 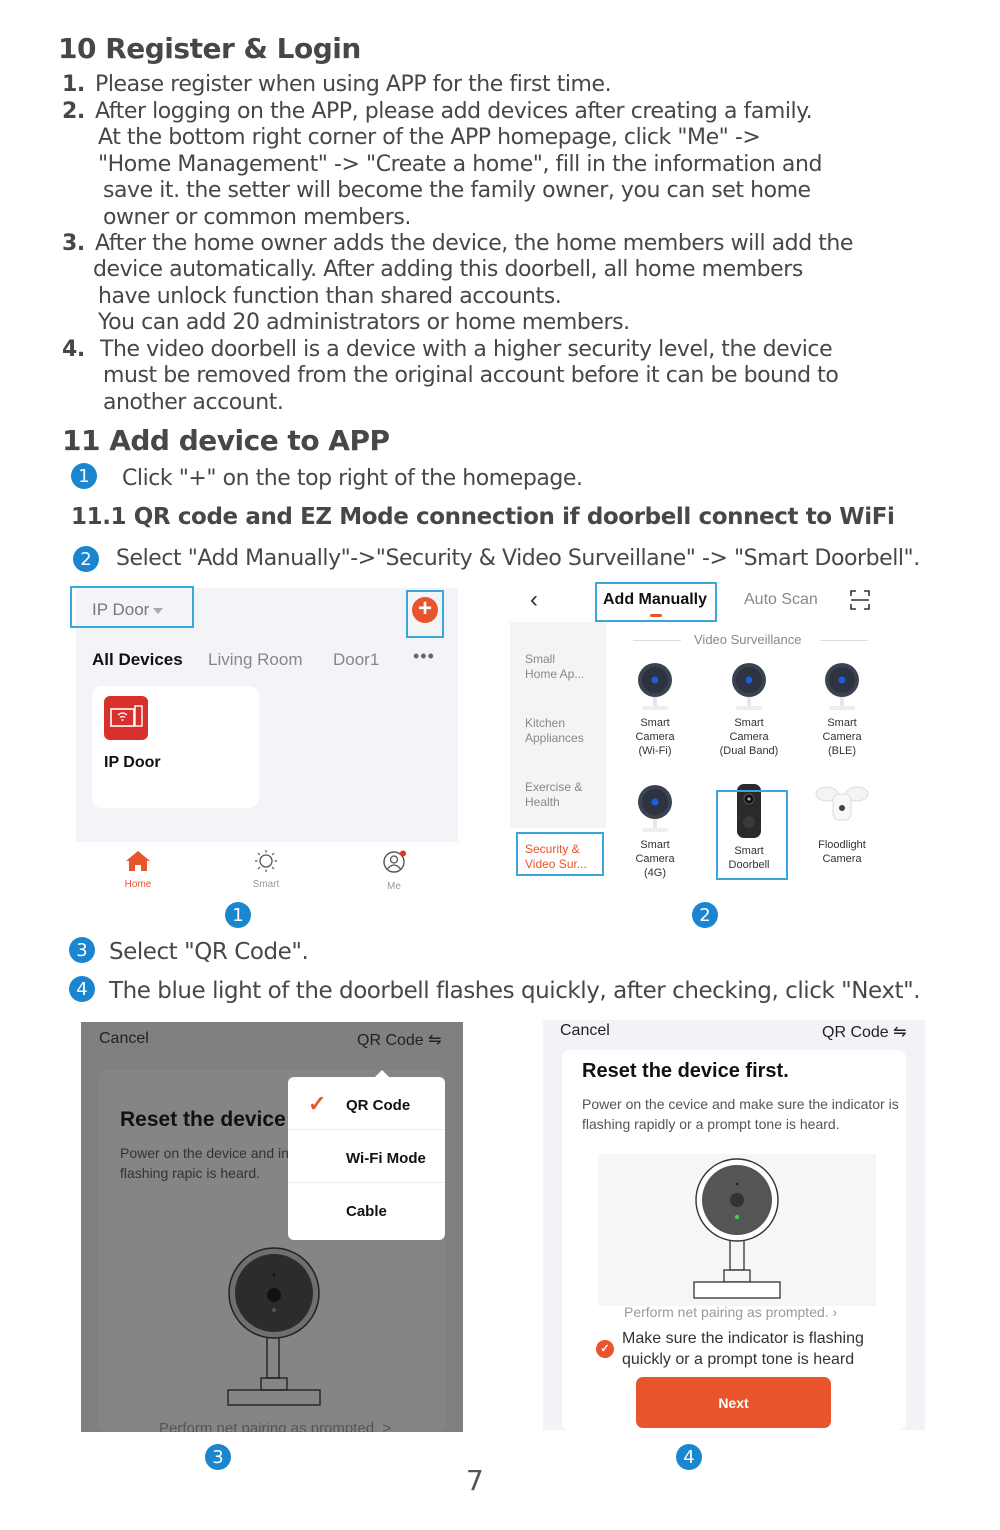 What do you see at coordinates (238, 915) in the screenshot?
I see `screen-caption-badge-1: 1` at bounding box center [238, 915].